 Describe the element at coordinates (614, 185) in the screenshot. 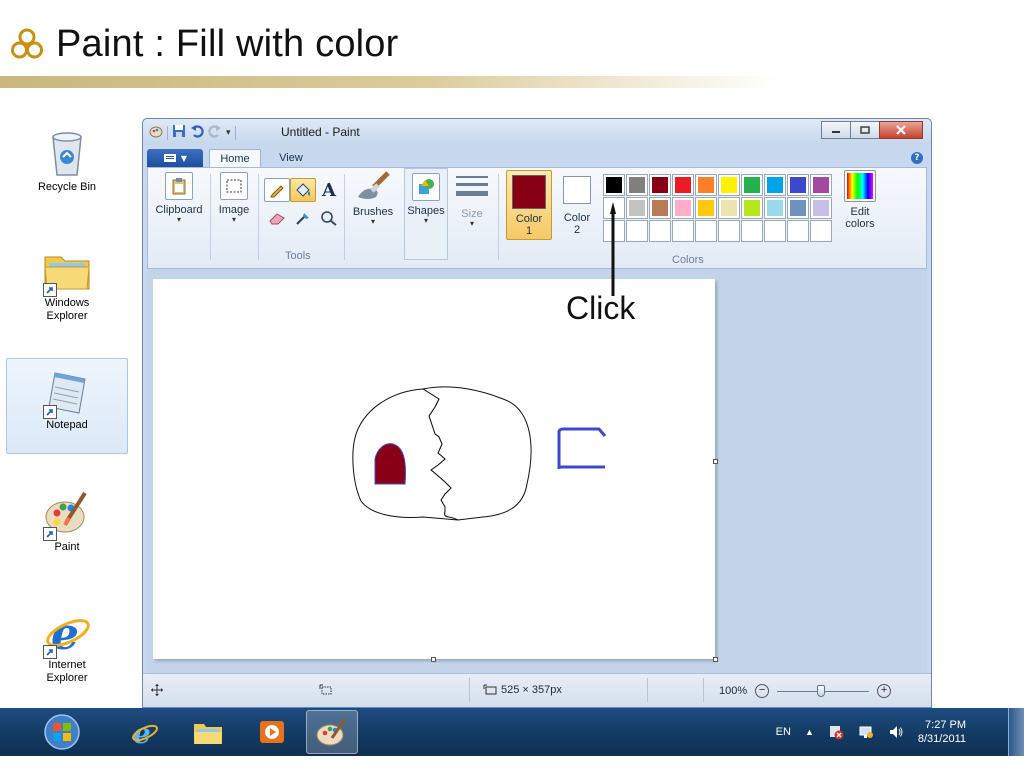

I see `palette-color-r1c1` at that location.